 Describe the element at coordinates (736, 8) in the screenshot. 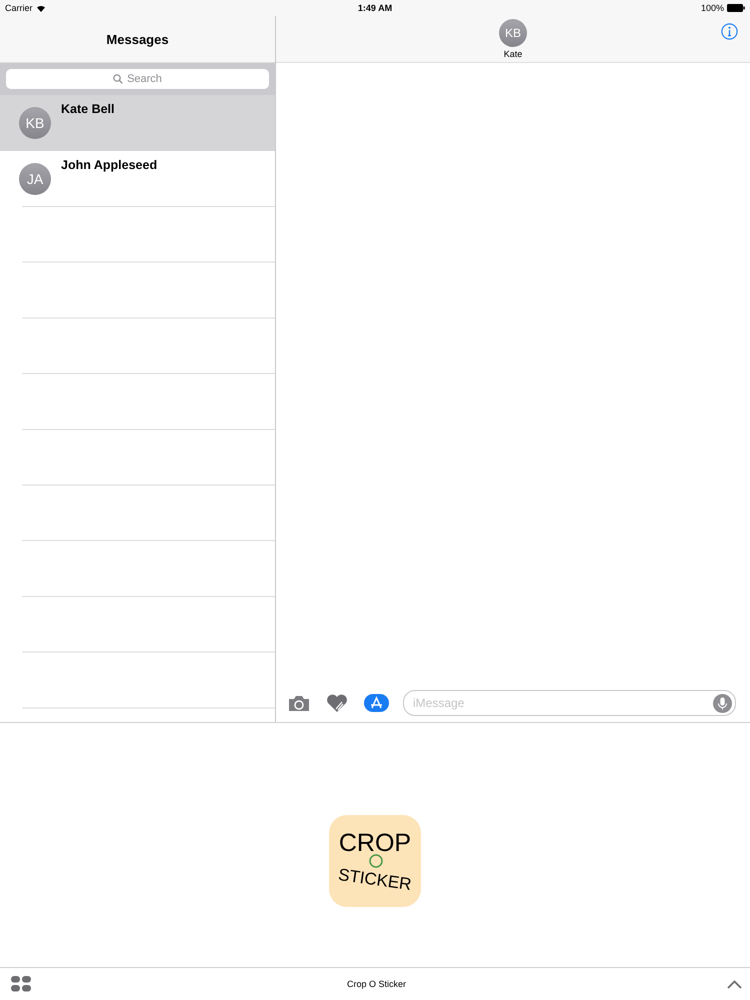

I see `battery-icon` at that location.